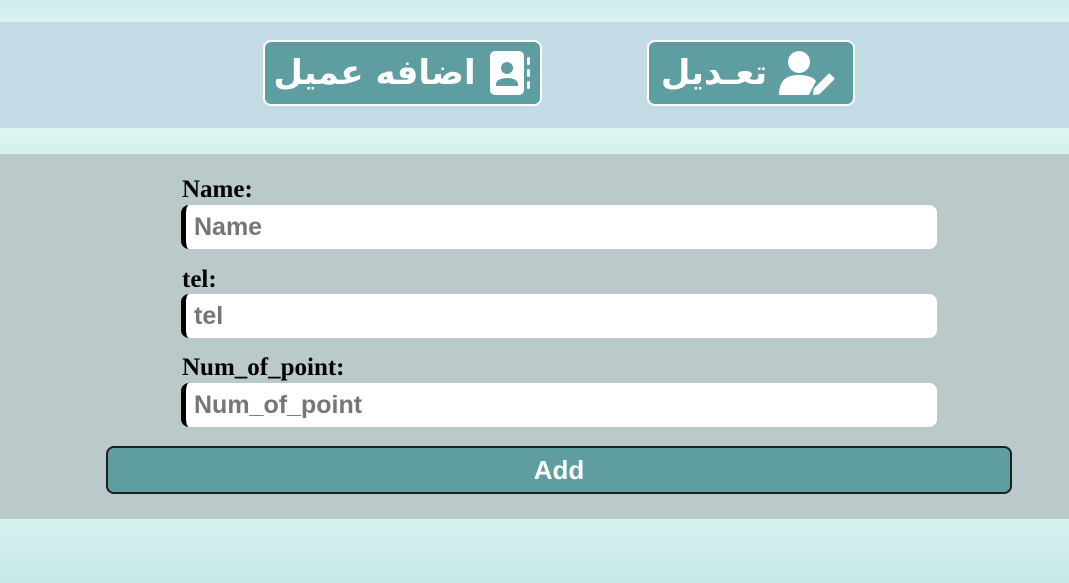  Describe the element at coordinates (217, 189) in the screenshot. I see `name-label: Name:` at that location.